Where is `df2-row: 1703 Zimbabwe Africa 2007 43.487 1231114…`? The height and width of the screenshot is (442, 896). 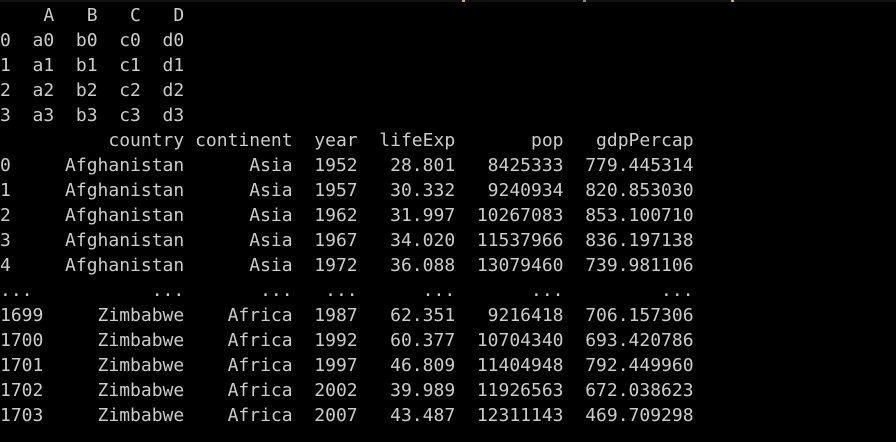 df2-row: 1703 Zimbabwe Africa 2007 43.487 1231114… is located at coordinates (347, 415).